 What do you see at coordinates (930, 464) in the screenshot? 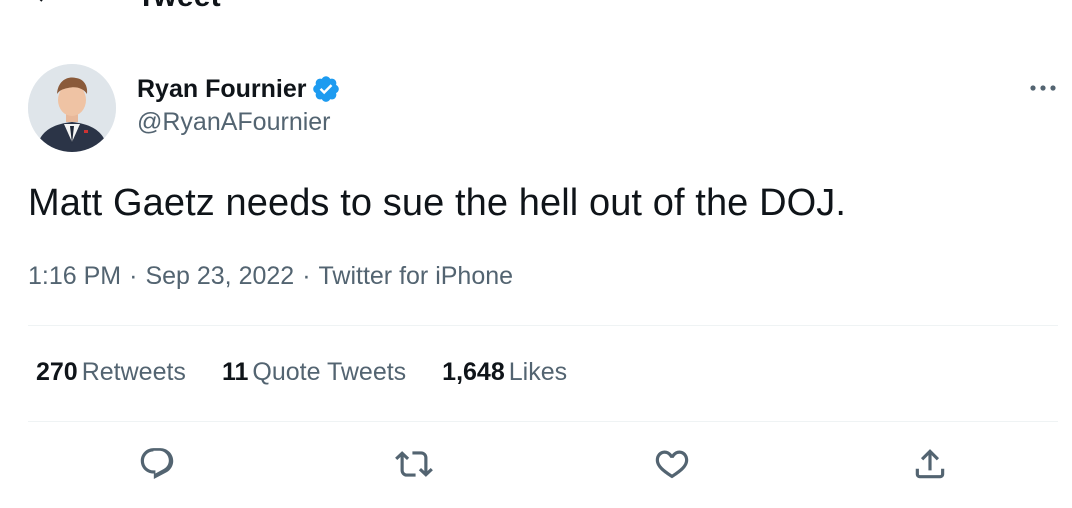
I see `share-icon` at bounding box center [930, 464].